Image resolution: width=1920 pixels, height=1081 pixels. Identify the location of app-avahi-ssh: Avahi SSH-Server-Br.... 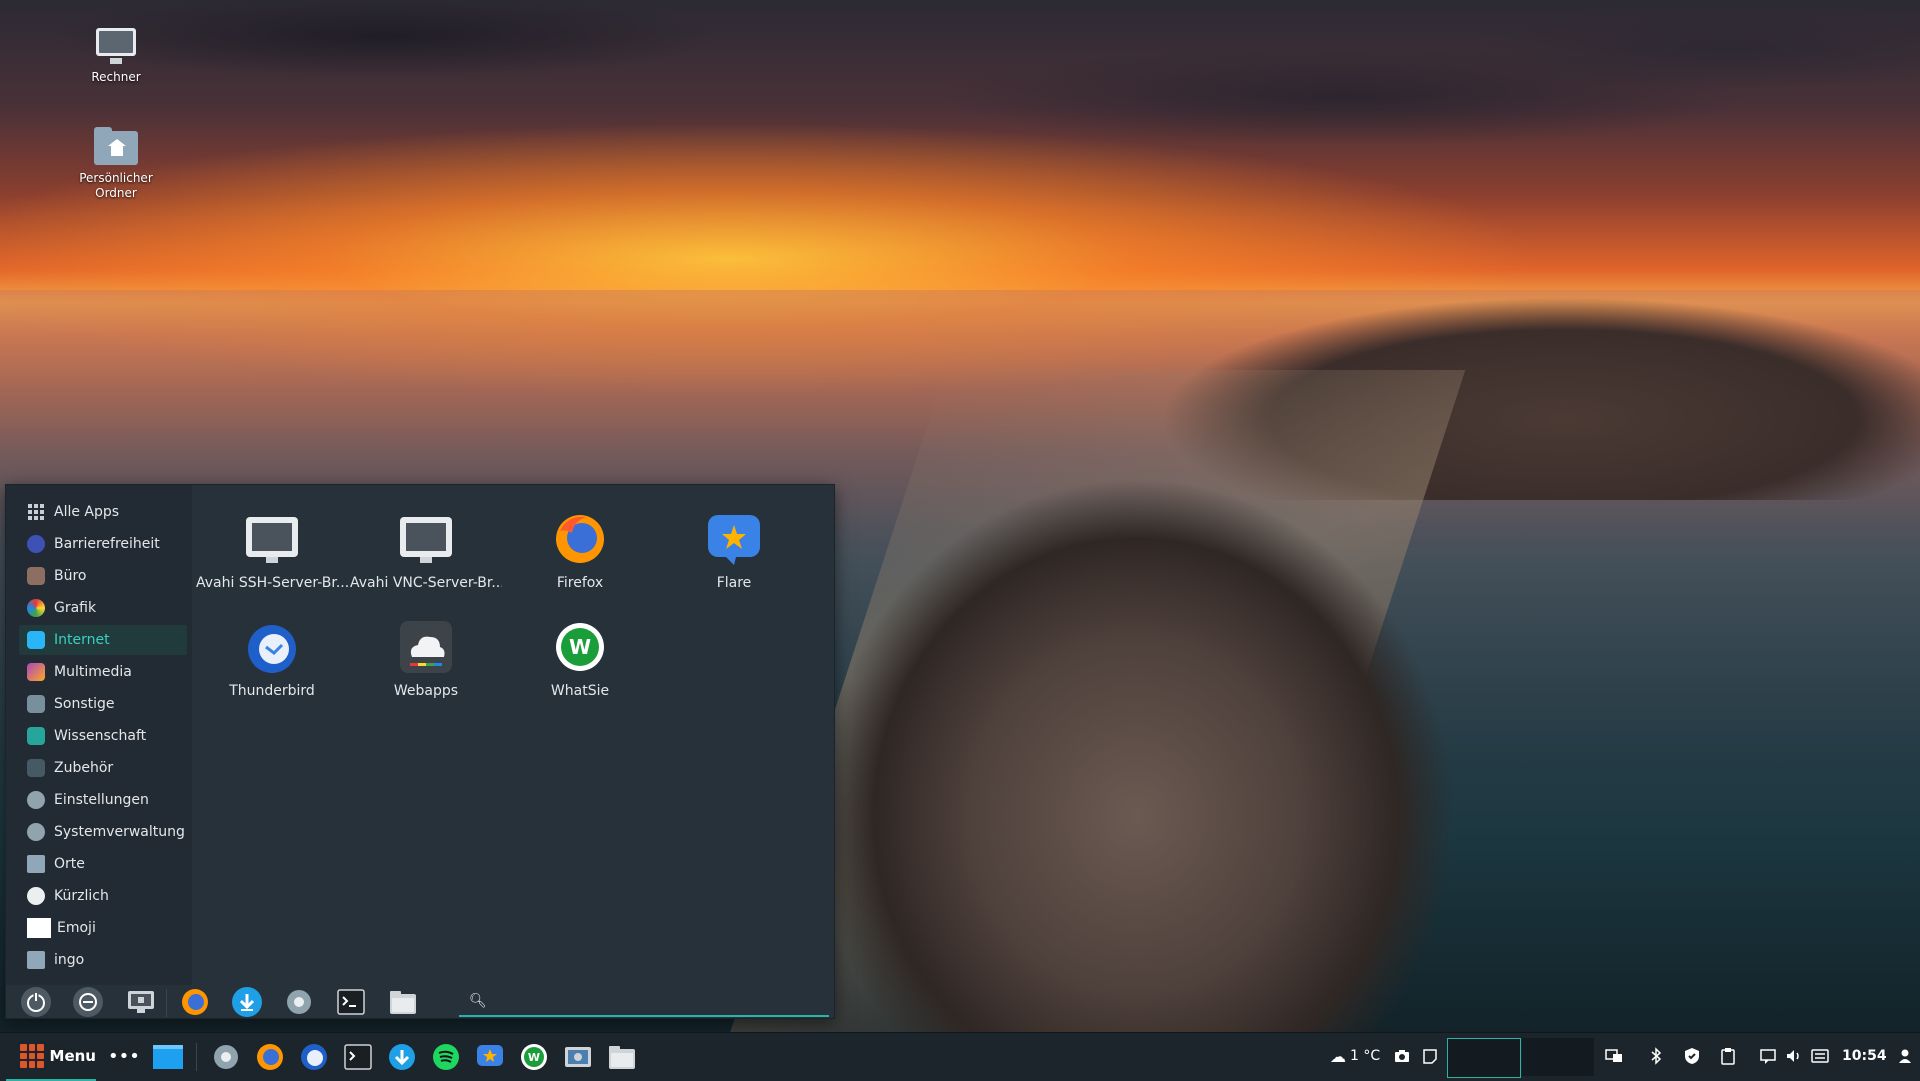
(272, 538).